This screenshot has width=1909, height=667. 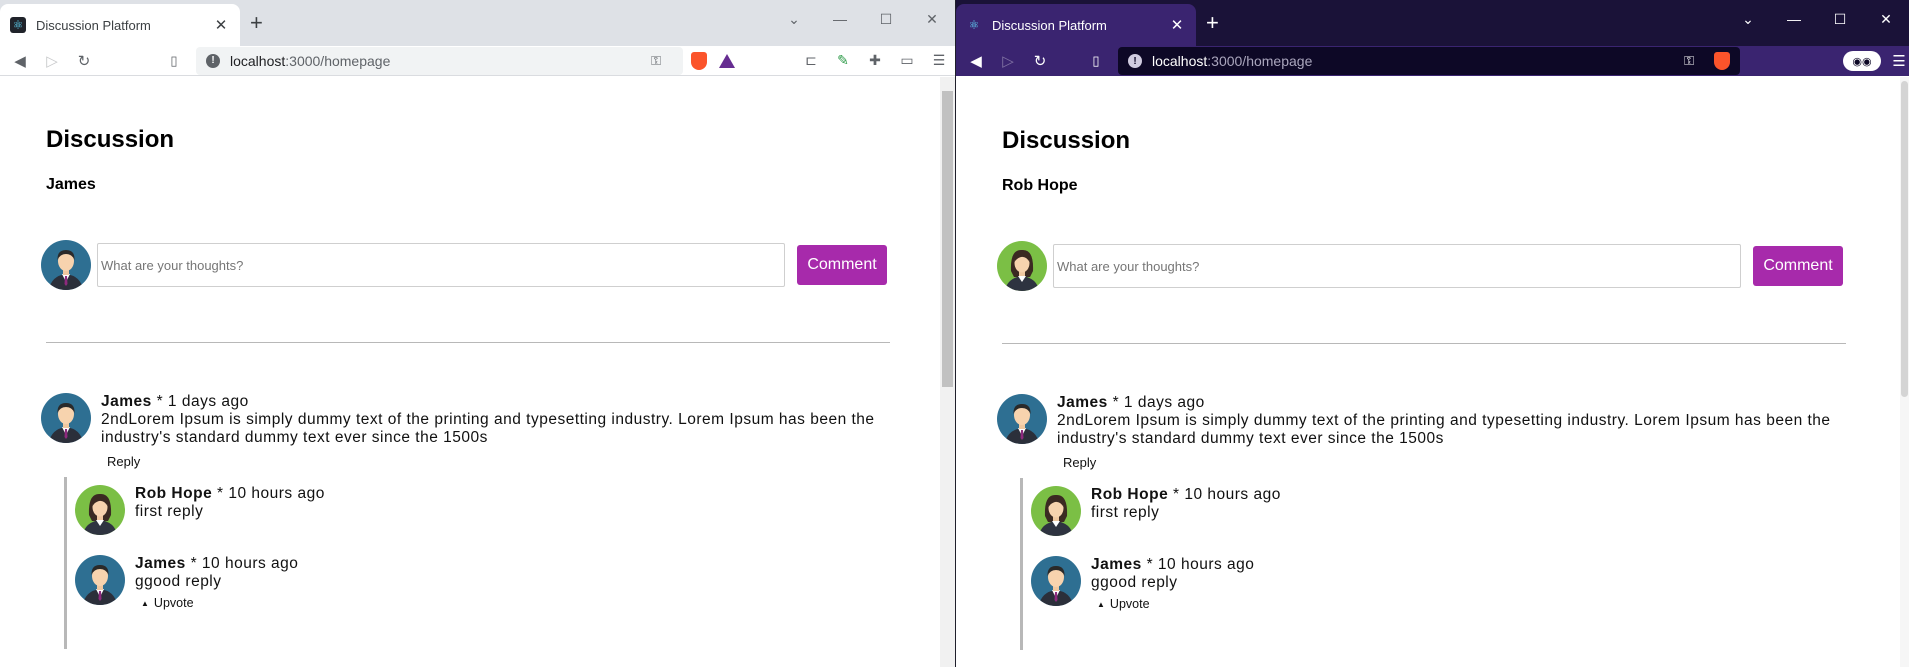 I want to click on brave-rewards-icon, so click(x=727, y=60).